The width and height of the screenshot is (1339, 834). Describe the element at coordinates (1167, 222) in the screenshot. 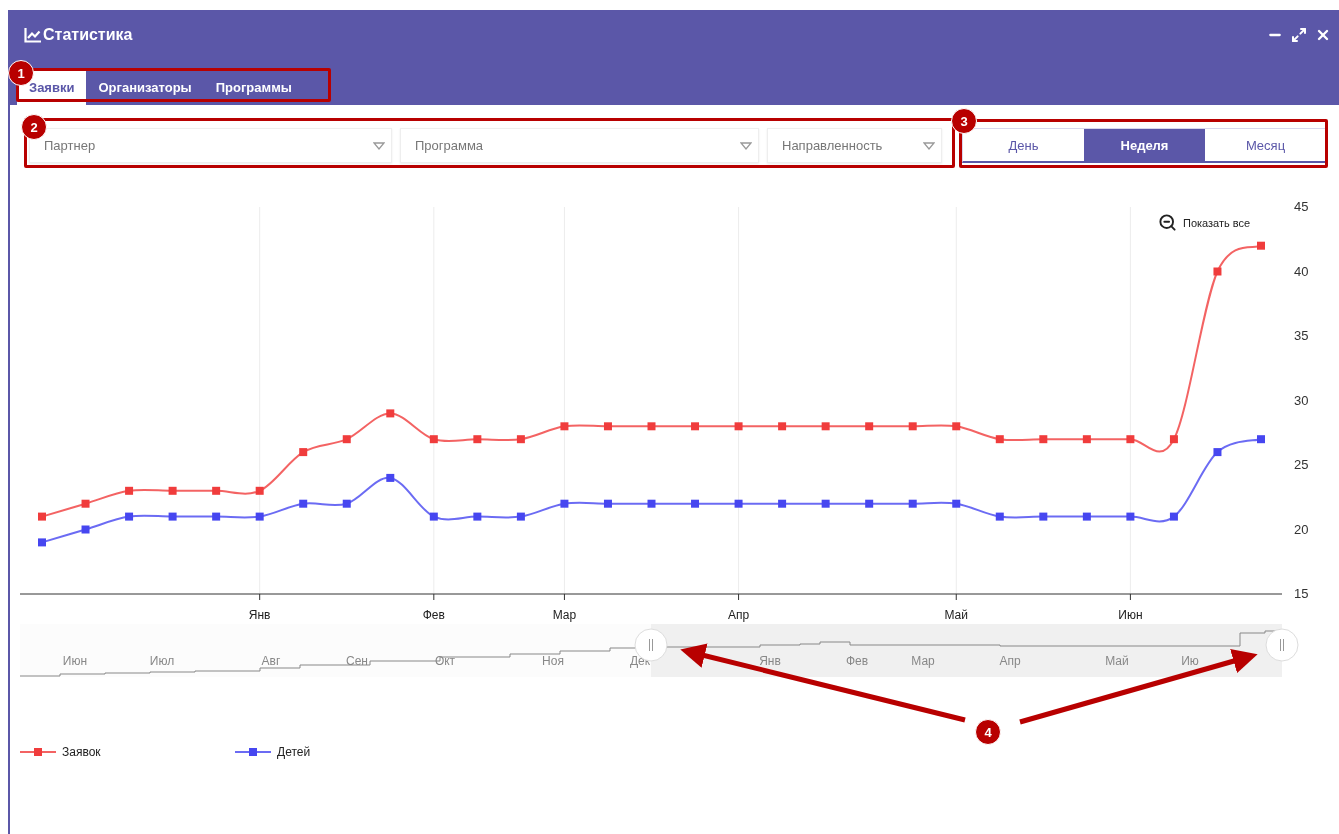

I see `zoom-out-icon` at that location.